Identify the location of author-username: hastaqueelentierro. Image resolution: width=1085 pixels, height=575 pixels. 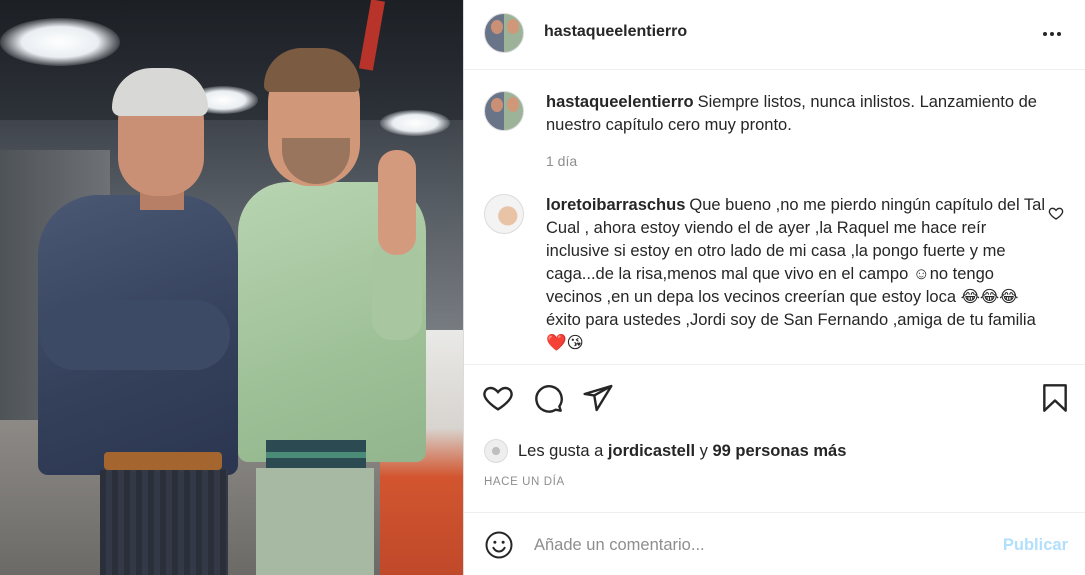
(615, 32).